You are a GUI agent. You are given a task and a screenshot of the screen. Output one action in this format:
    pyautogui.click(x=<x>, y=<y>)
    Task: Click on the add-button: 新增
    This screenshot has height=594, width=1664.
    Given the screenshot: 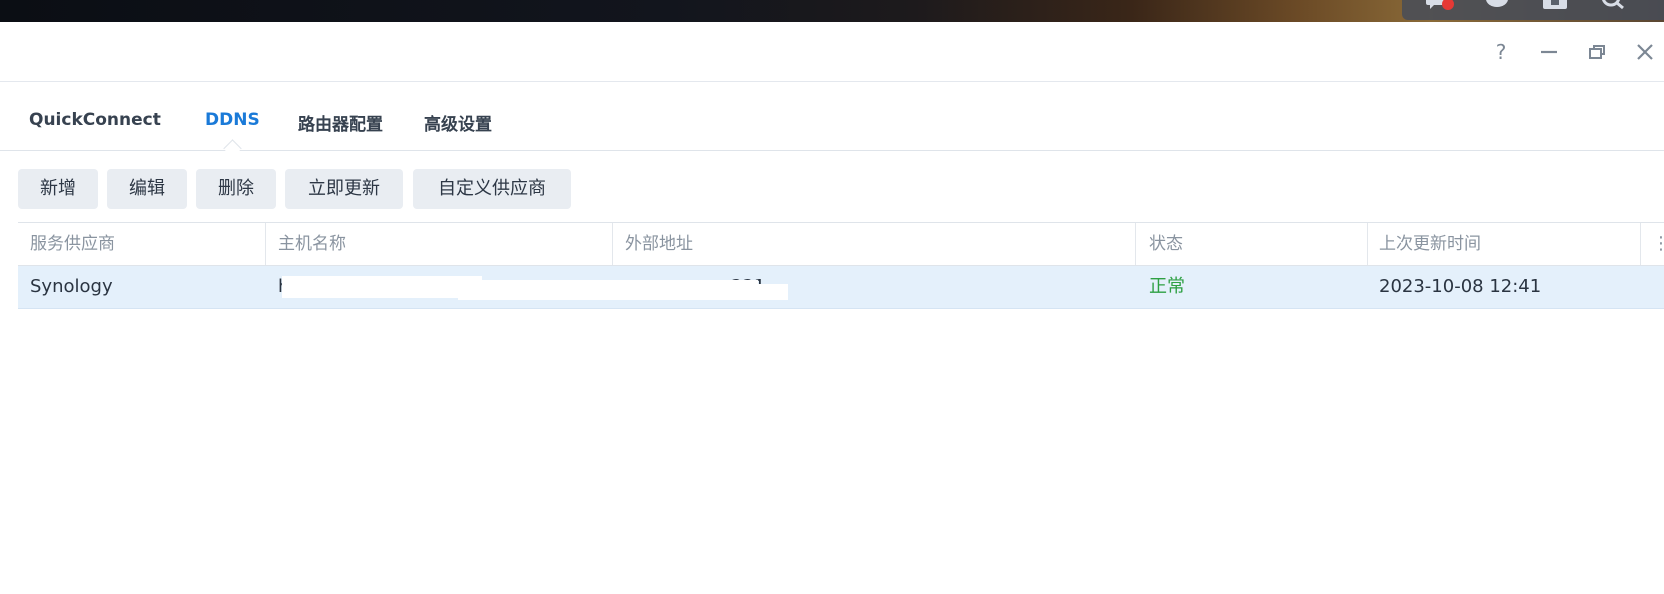 What is the action you would take?
    pyautogui.click(x=58, y=189)
    